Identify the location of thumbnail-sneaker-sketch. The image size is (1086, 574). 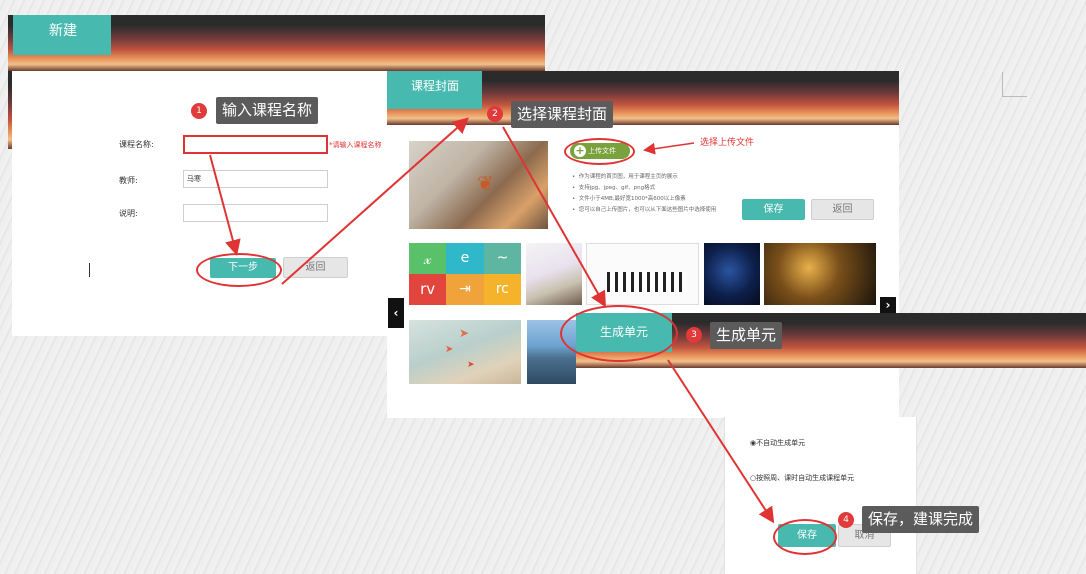
(642, 274).